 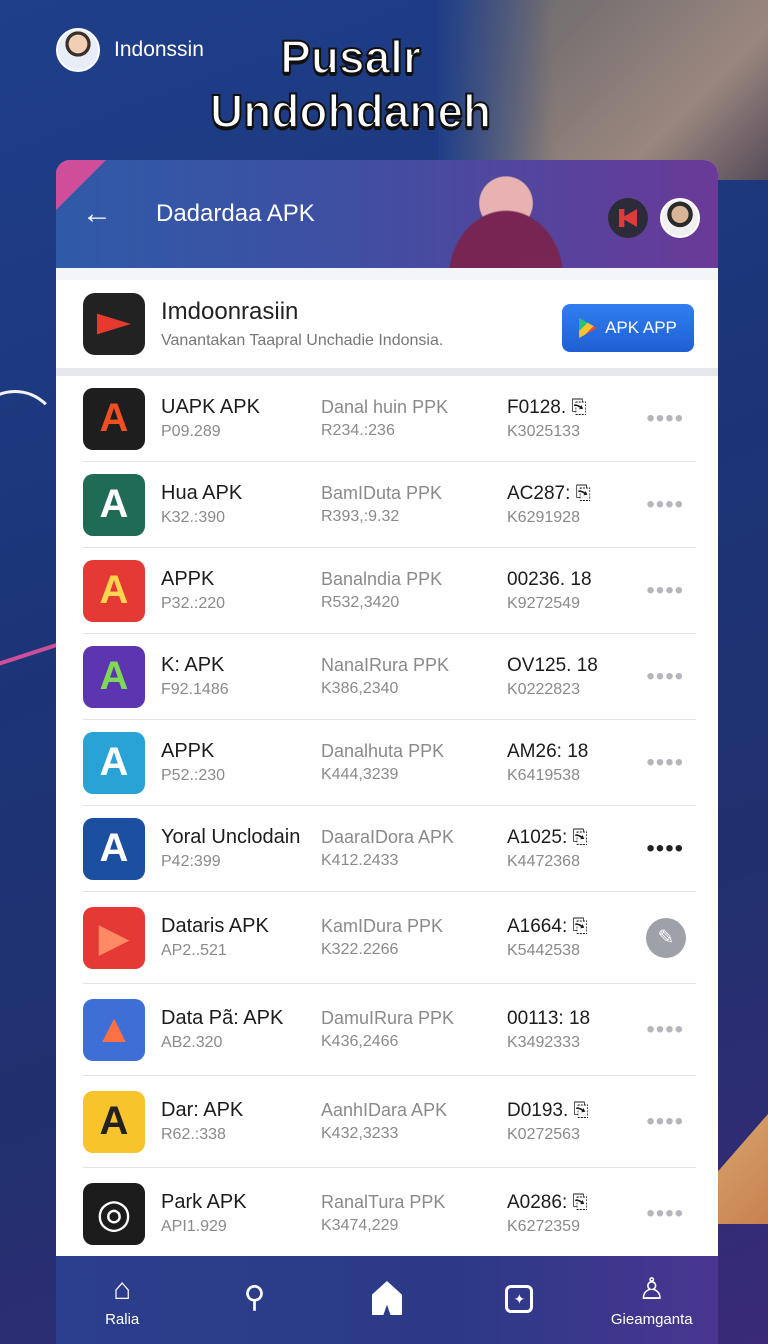 I want to click on app-id: F92.1486, so click(x=195, y=689).